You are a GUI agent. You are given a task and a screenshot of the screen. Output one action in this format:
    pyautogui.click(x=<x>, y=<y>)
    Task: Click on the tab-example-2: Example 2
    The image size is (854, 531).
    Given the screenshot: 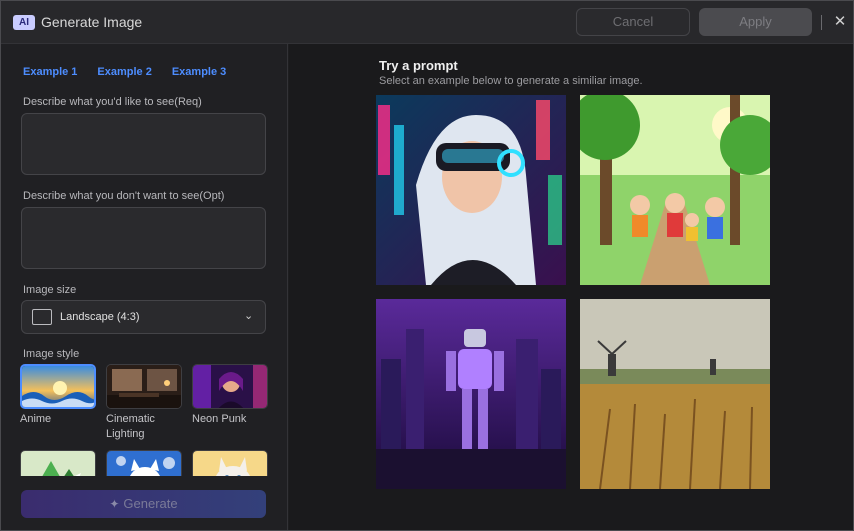 What is the action you would take?
    pyautogui.click(x=124, y=72)
    